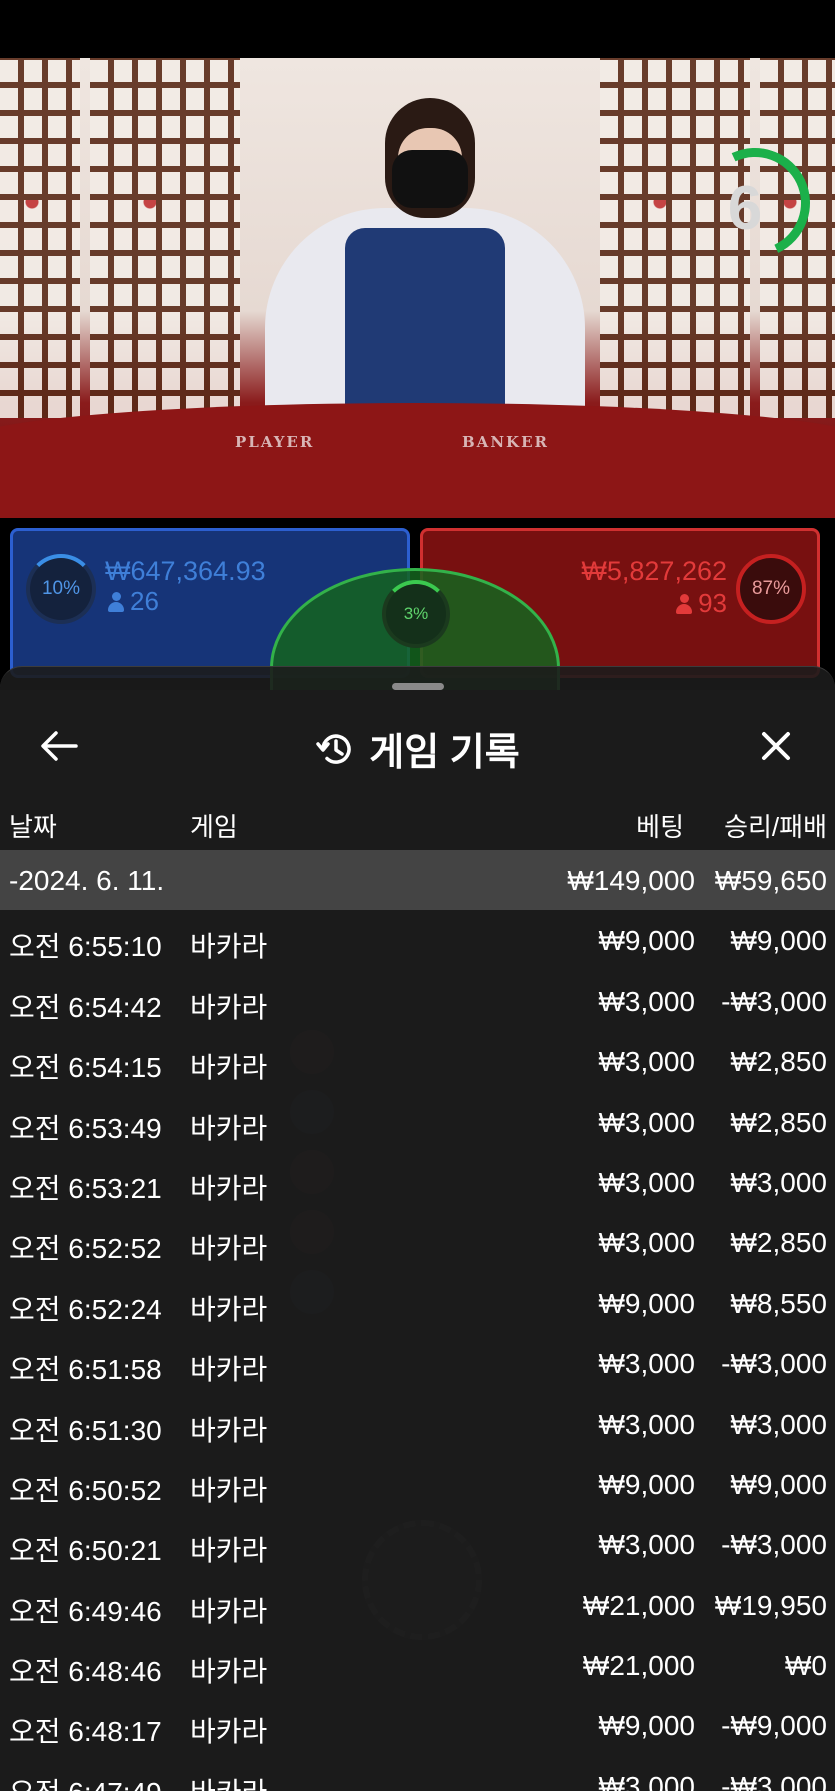 The image size is (835, 1791). What do you see at coordinates (701, 603) in the screenshot?
I see `banker-bettor-count: 93` at bounding box center [701, 603].